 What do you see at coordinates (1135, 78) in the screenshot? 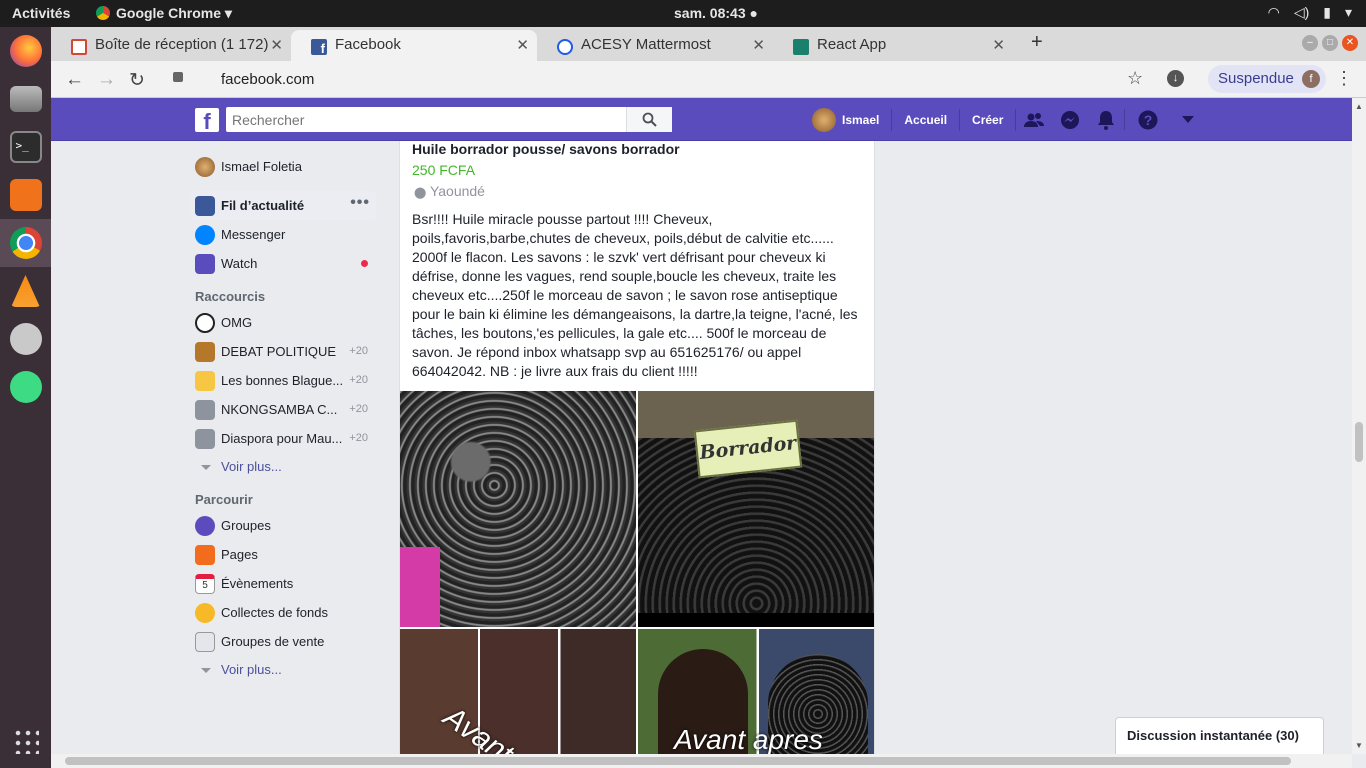
I see `bookmark-star-icon: ☆` at bounding box center [1135, 78].